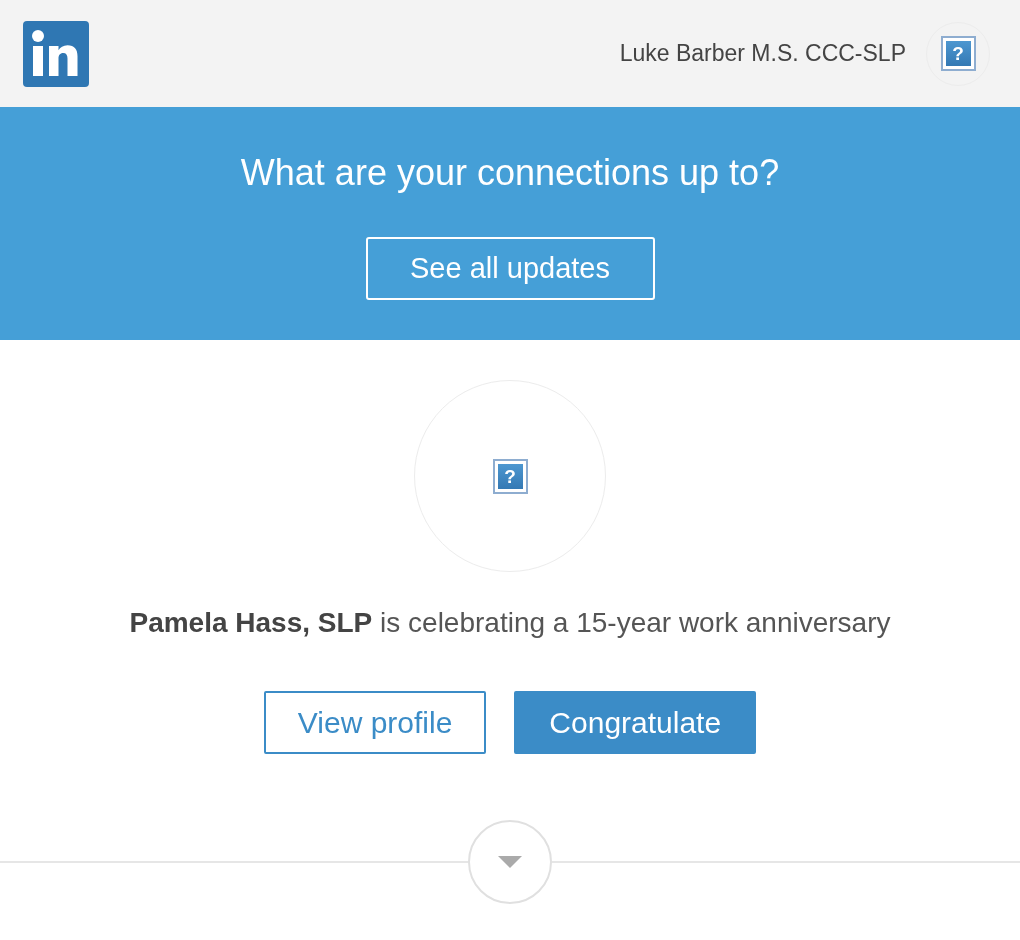 The width and height of the screenshot is (1020, 940). I want to click on logo-icon, so click(56, 53).